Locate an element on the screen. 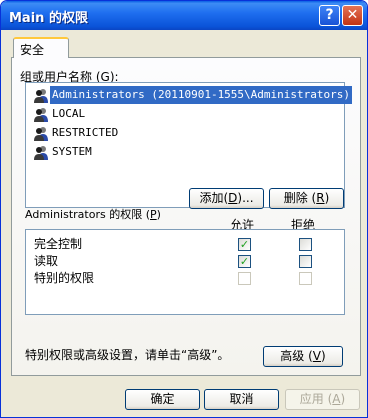 The image size is (368, 418). ok-button: 确定 is located at coordinates (162, 399).